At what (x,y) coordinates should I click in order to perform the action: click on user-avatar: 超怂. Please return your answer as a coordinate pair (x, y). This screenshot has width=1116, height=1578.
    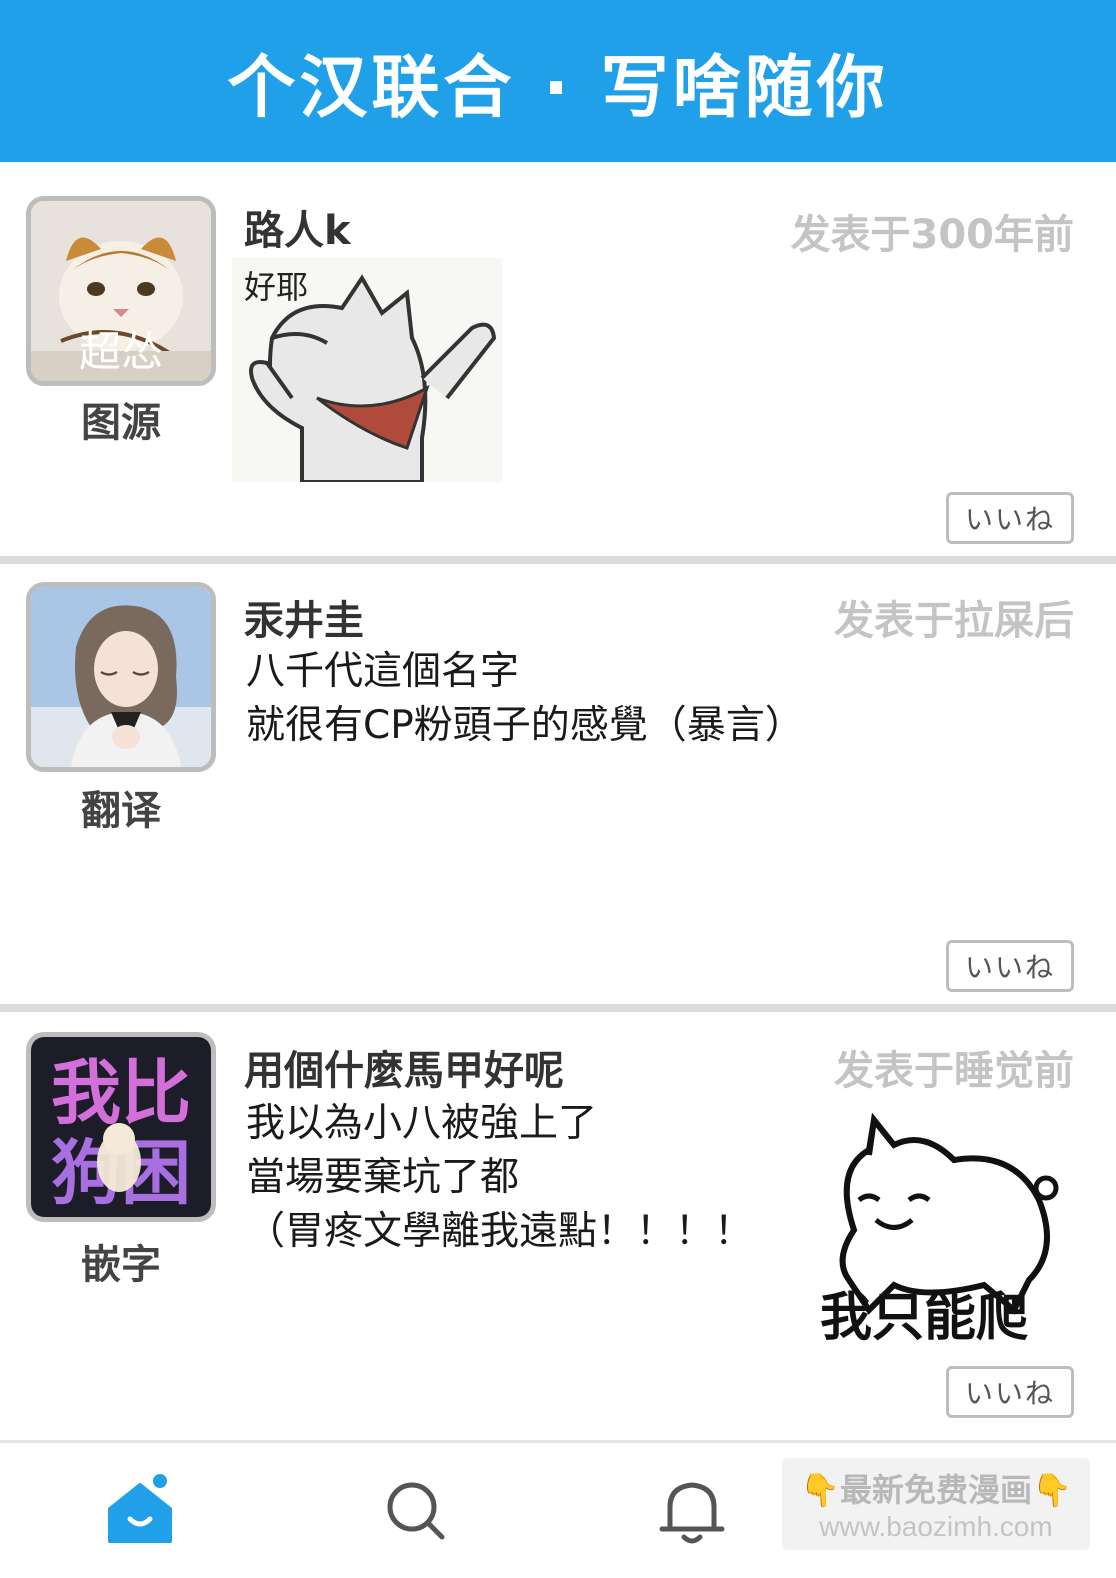
    Looking at the image, I should click on (121, 291).